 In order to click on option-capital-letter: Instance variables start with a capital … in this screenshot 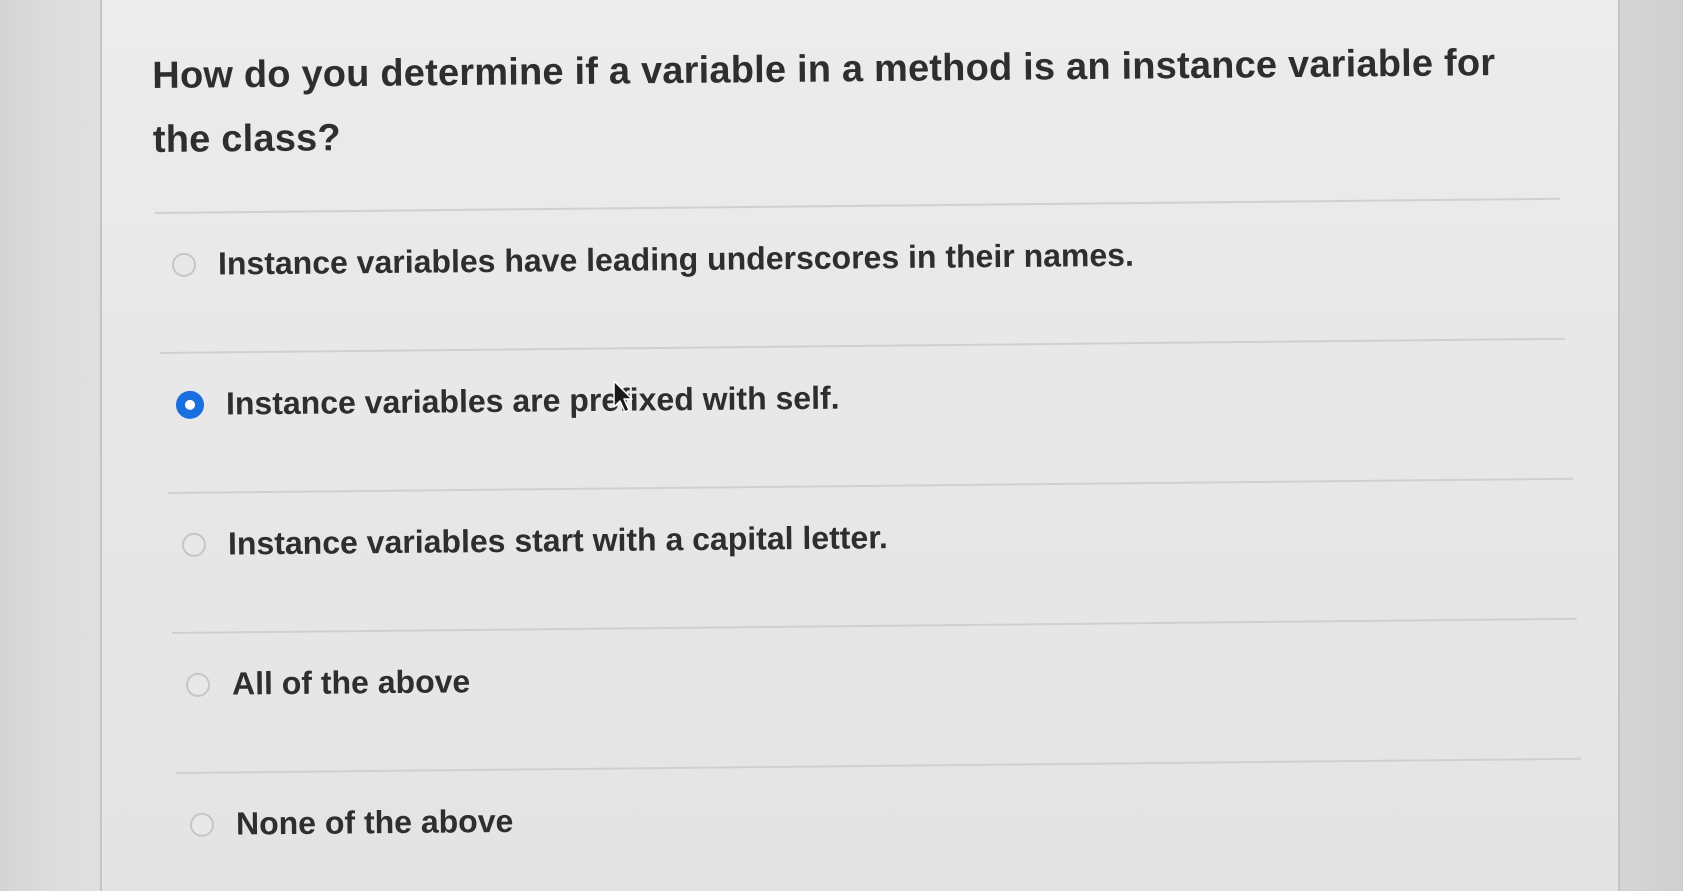, I will do `click(534, 541)`.